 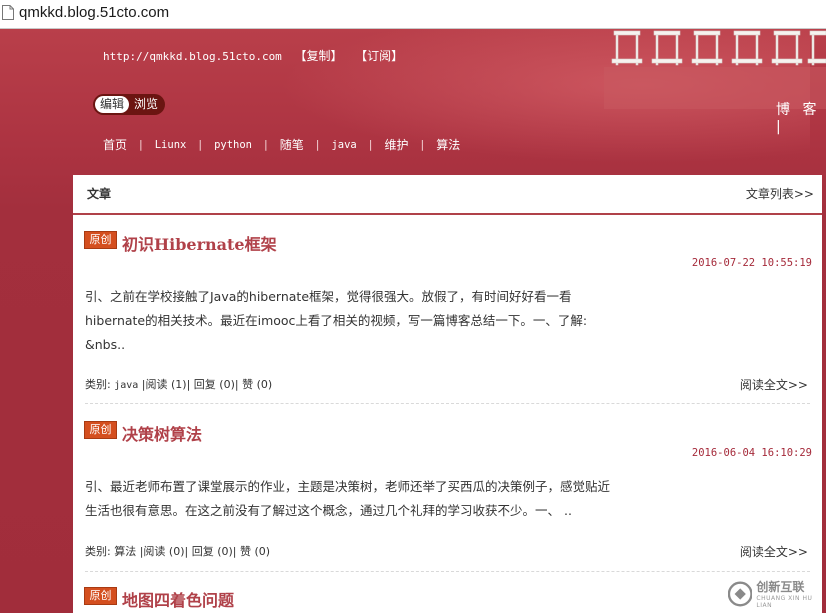 I want to click on nav-item-algorithms: 算法, so click(x=448, y=144).